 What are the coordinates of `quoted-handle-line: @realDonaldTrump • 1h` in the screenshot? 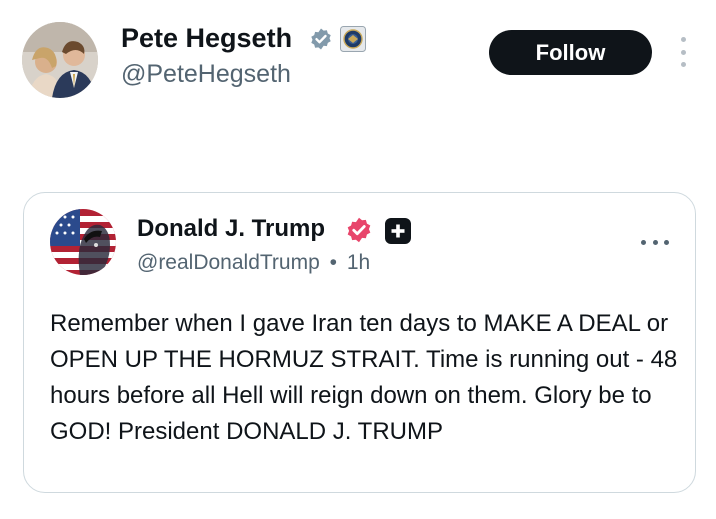 It's located at (253, 263).